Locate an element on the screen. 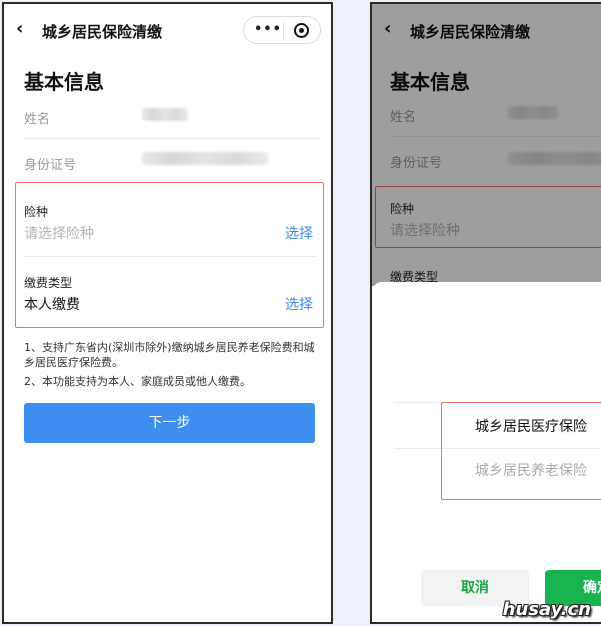 This screenshot has height=626, width=601. mini-program-capsule: ••• is located at coordinates (282, 30).